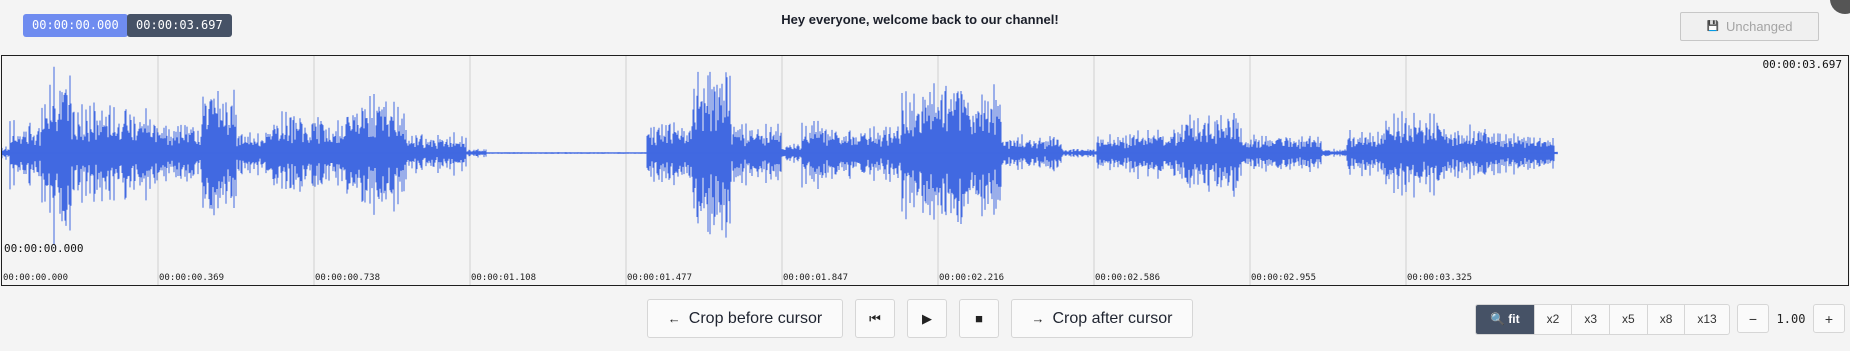  What do you see at coordinates (44, 248) in the screenshot?
I see `cursor-time-label: 00:00:00.000` at bounding box center [44, 248].